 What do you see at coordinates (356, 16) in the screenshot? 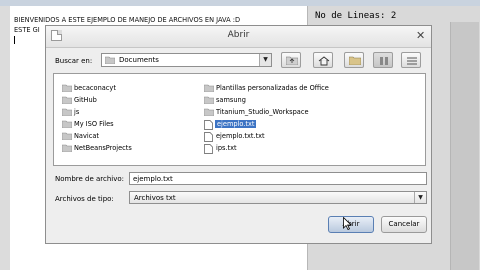
I see `line-count-label: No de Lineas: 2` at bounding box center [356, 16].